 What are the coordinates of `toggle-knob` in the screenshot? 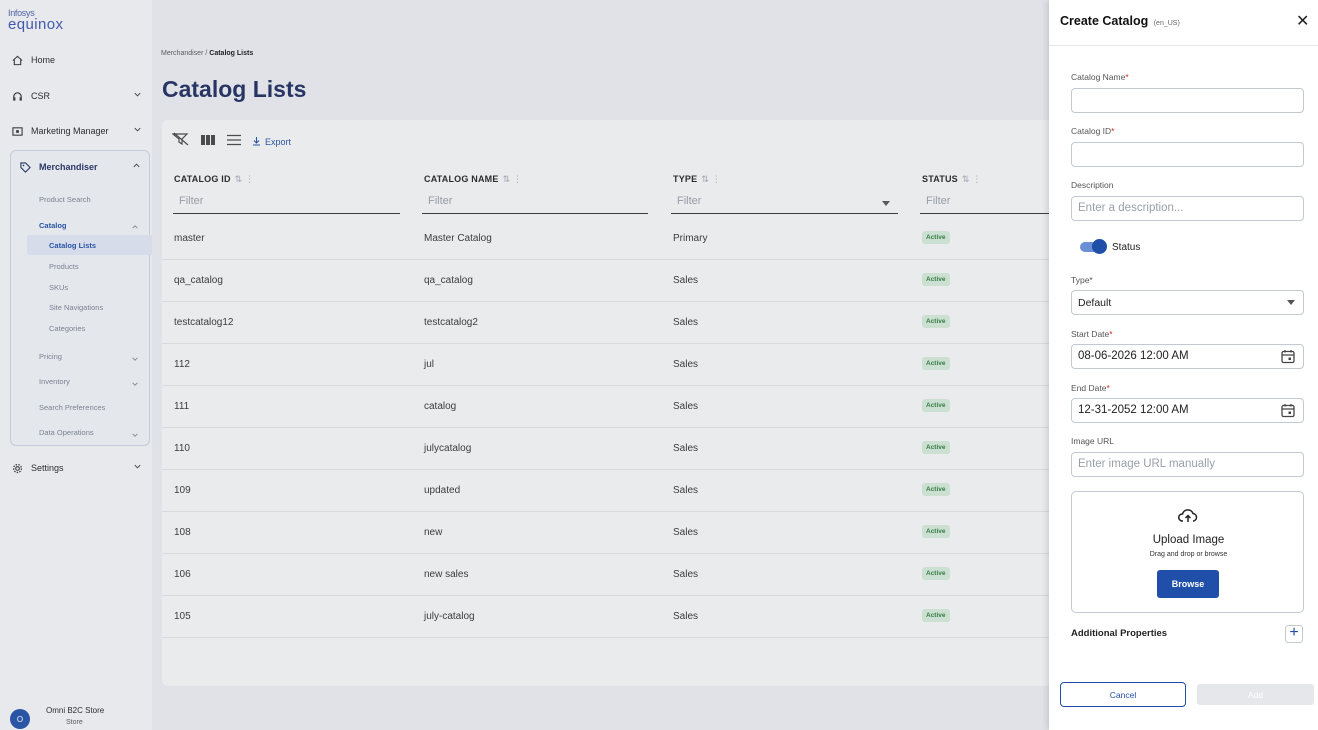 It's located at (1099, 246).